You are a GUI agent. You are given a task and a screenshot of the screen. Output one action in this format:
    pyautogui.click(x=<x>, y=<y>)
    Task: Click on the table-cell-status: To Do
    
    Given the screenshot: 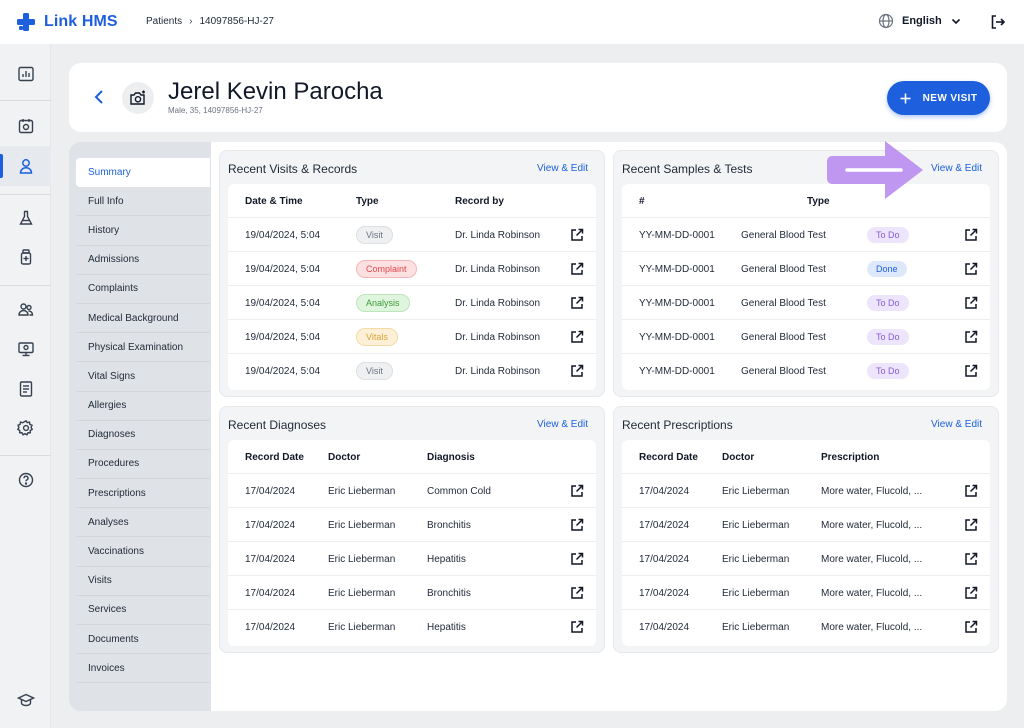 What is the action you would take?
    pyautogui.click(x=888, y=235)
    